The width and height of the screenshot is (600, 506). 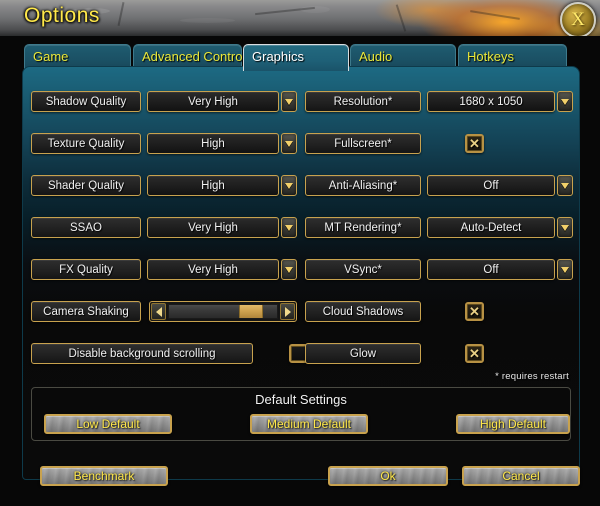 I want to click on setting-label: Anti-Aliasing*, so click(x=363, y=185).